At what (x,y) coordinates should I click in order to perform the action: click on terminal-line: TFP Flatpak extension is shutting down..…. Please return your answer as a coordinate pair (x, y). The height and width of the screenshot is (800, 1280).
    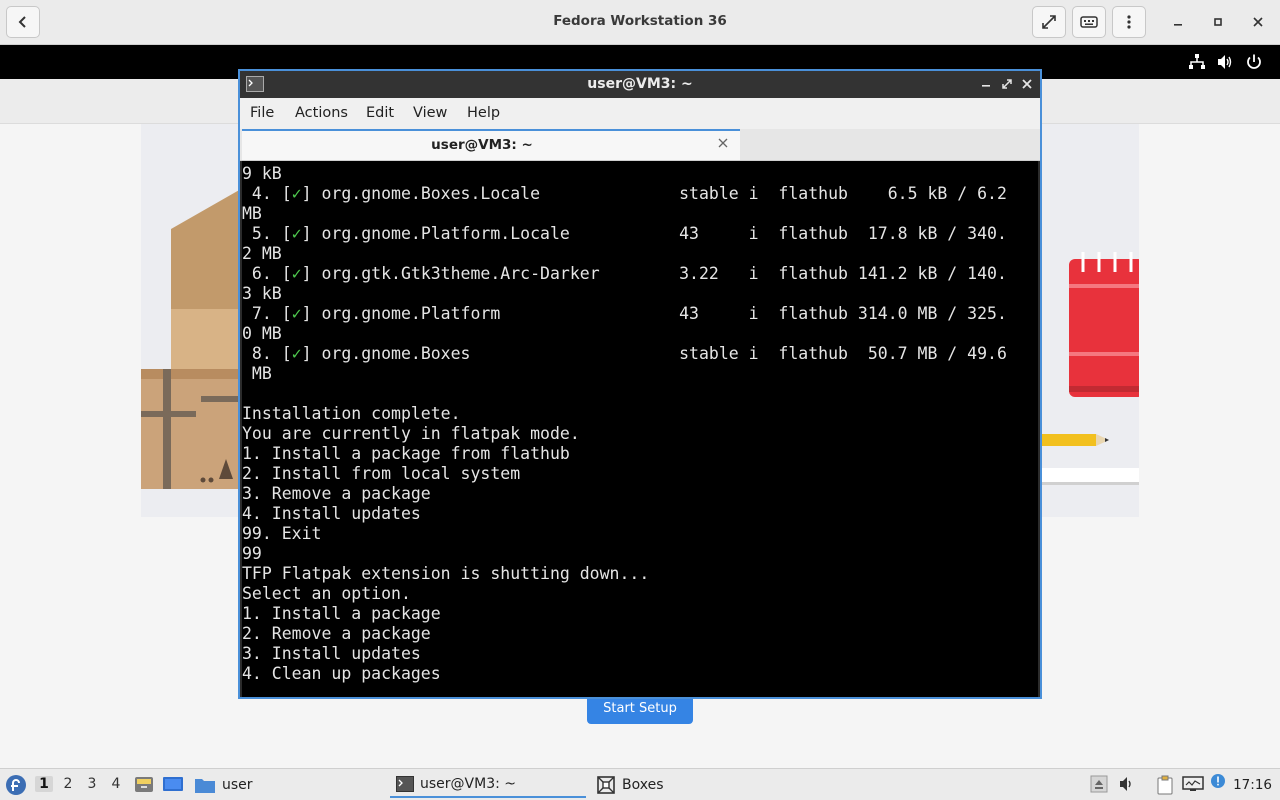
    Looking at the image, I should click on (446, 573).